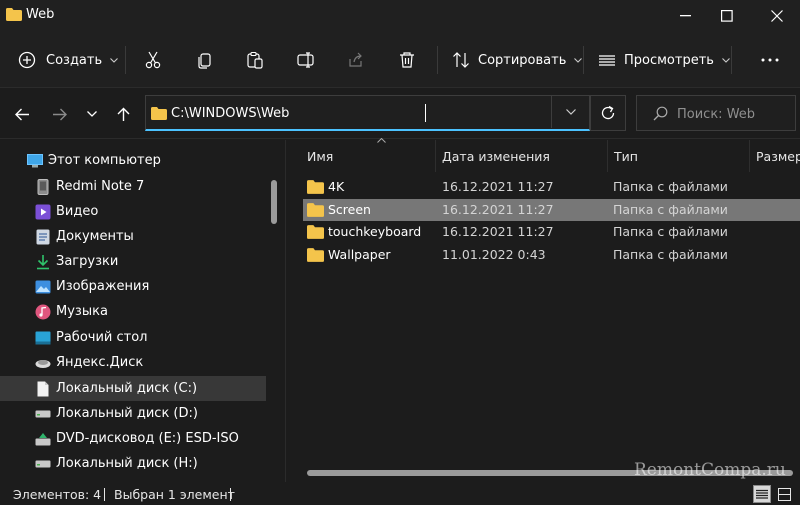 The image size is (800, 505). I want to click on navigation-bar: C:\WINDOWS\Web, so click(400, 114).